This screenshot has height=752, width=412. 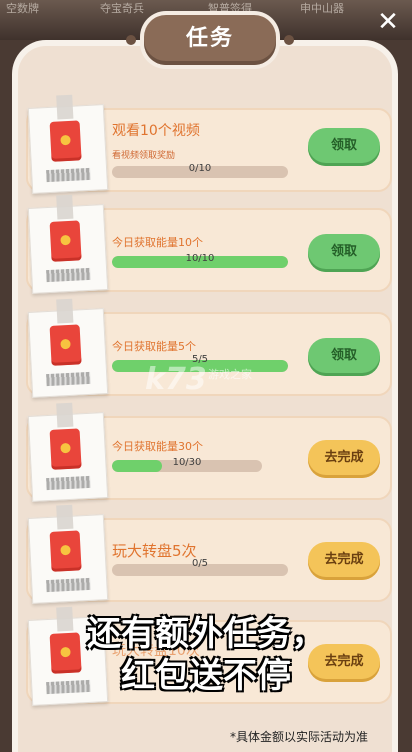 I want to click on background-label: 夺宝奇兵, so click(x=122, y=8).